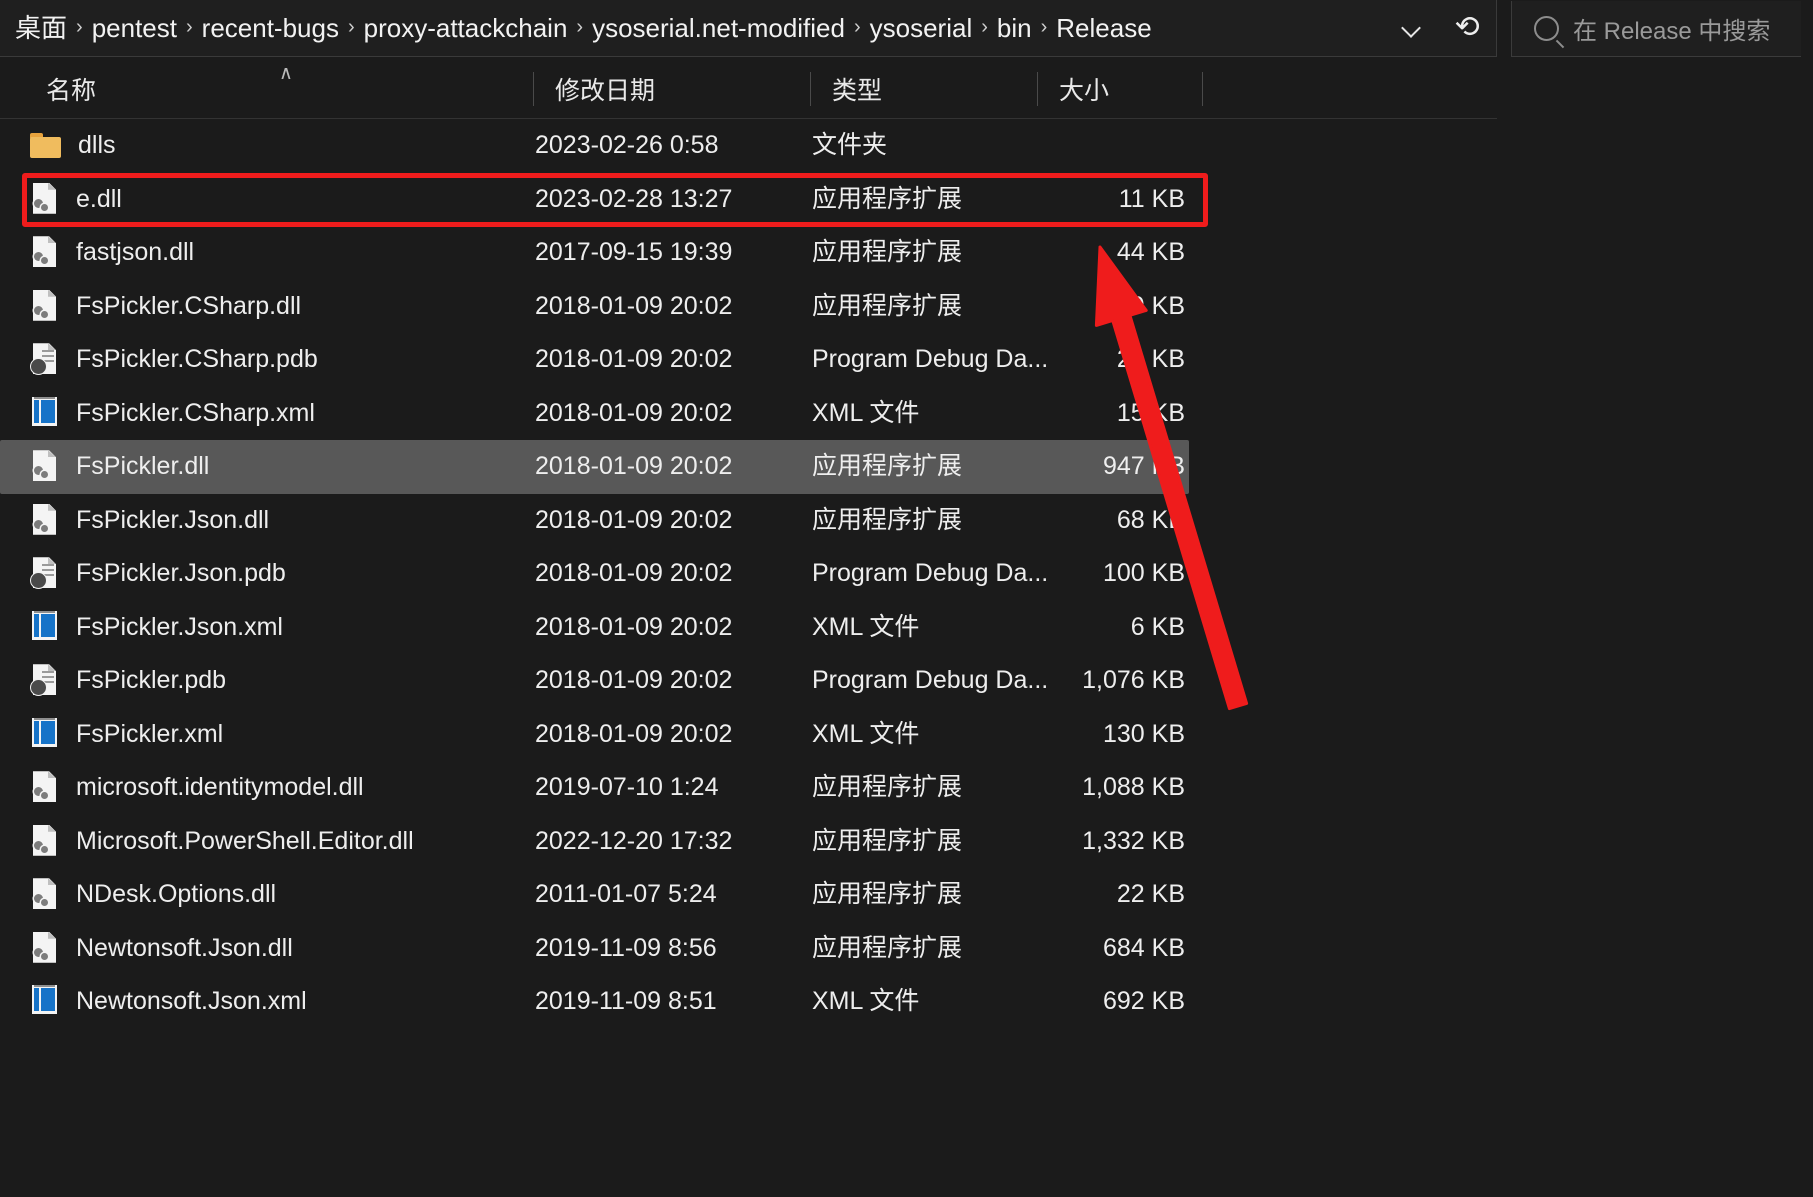 The width and height of the screenshot is (1813, 1197). Describe the element at coordinates (173, 519) in the screenshot. I see `file-name-label: FsPickler.Json.dll` at that location.